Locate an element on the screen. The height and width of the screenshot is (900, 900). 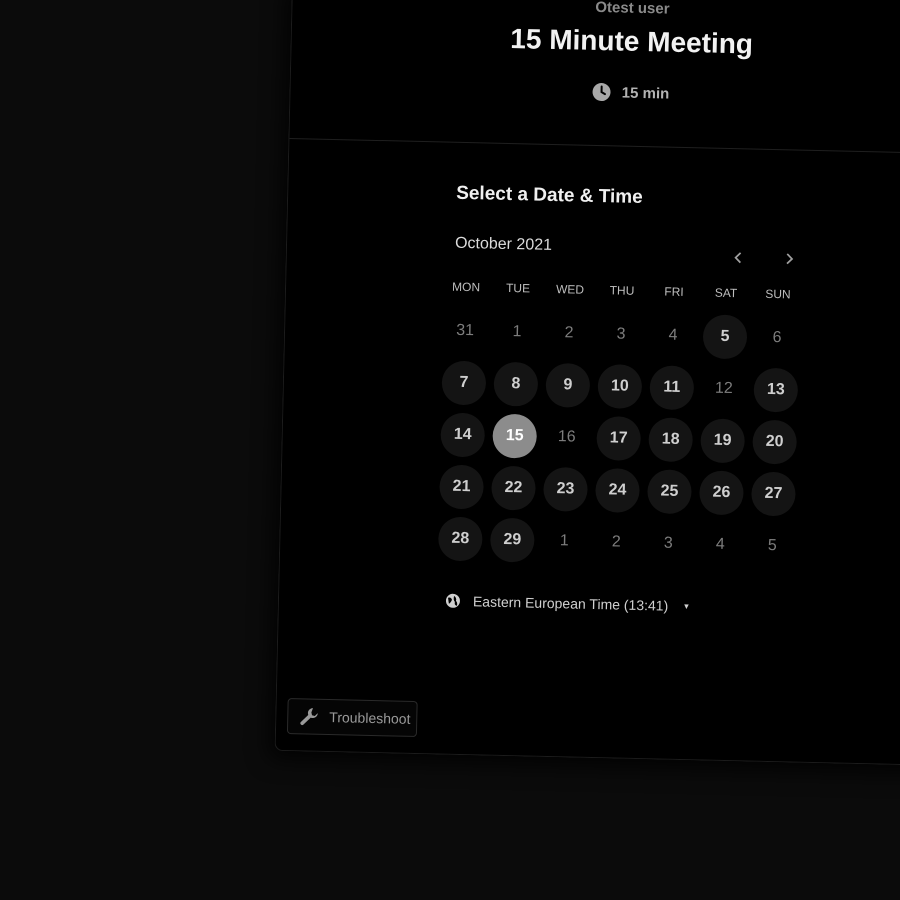
calendar-day-number: 7 is located at coordinates (464, 383).